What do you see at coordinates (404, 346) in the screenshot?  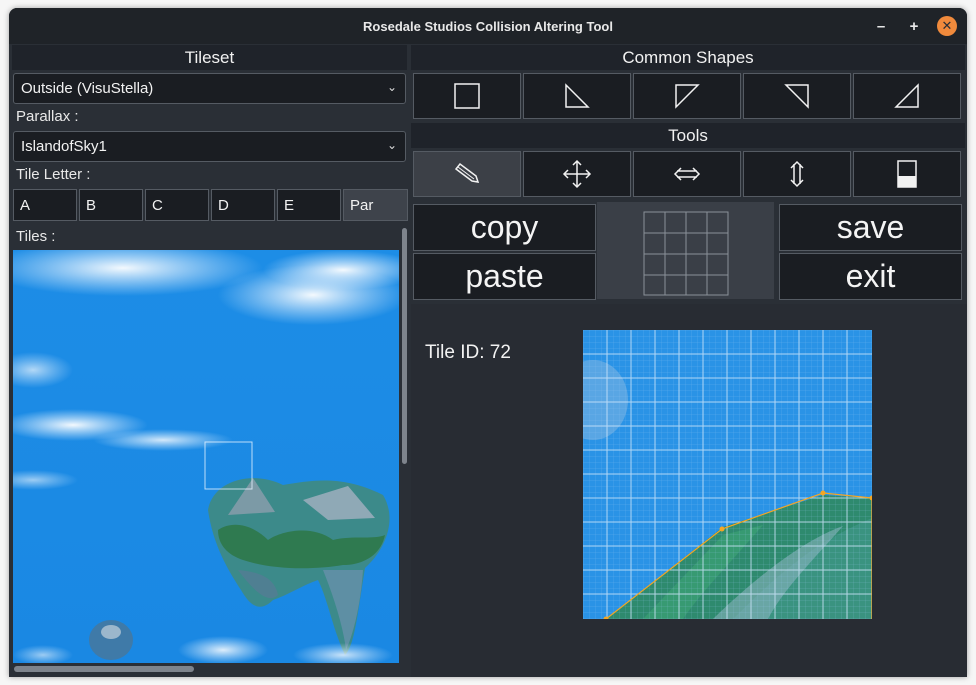 I see `vertical-scroll-thumb` at bounding box center [404, 346].